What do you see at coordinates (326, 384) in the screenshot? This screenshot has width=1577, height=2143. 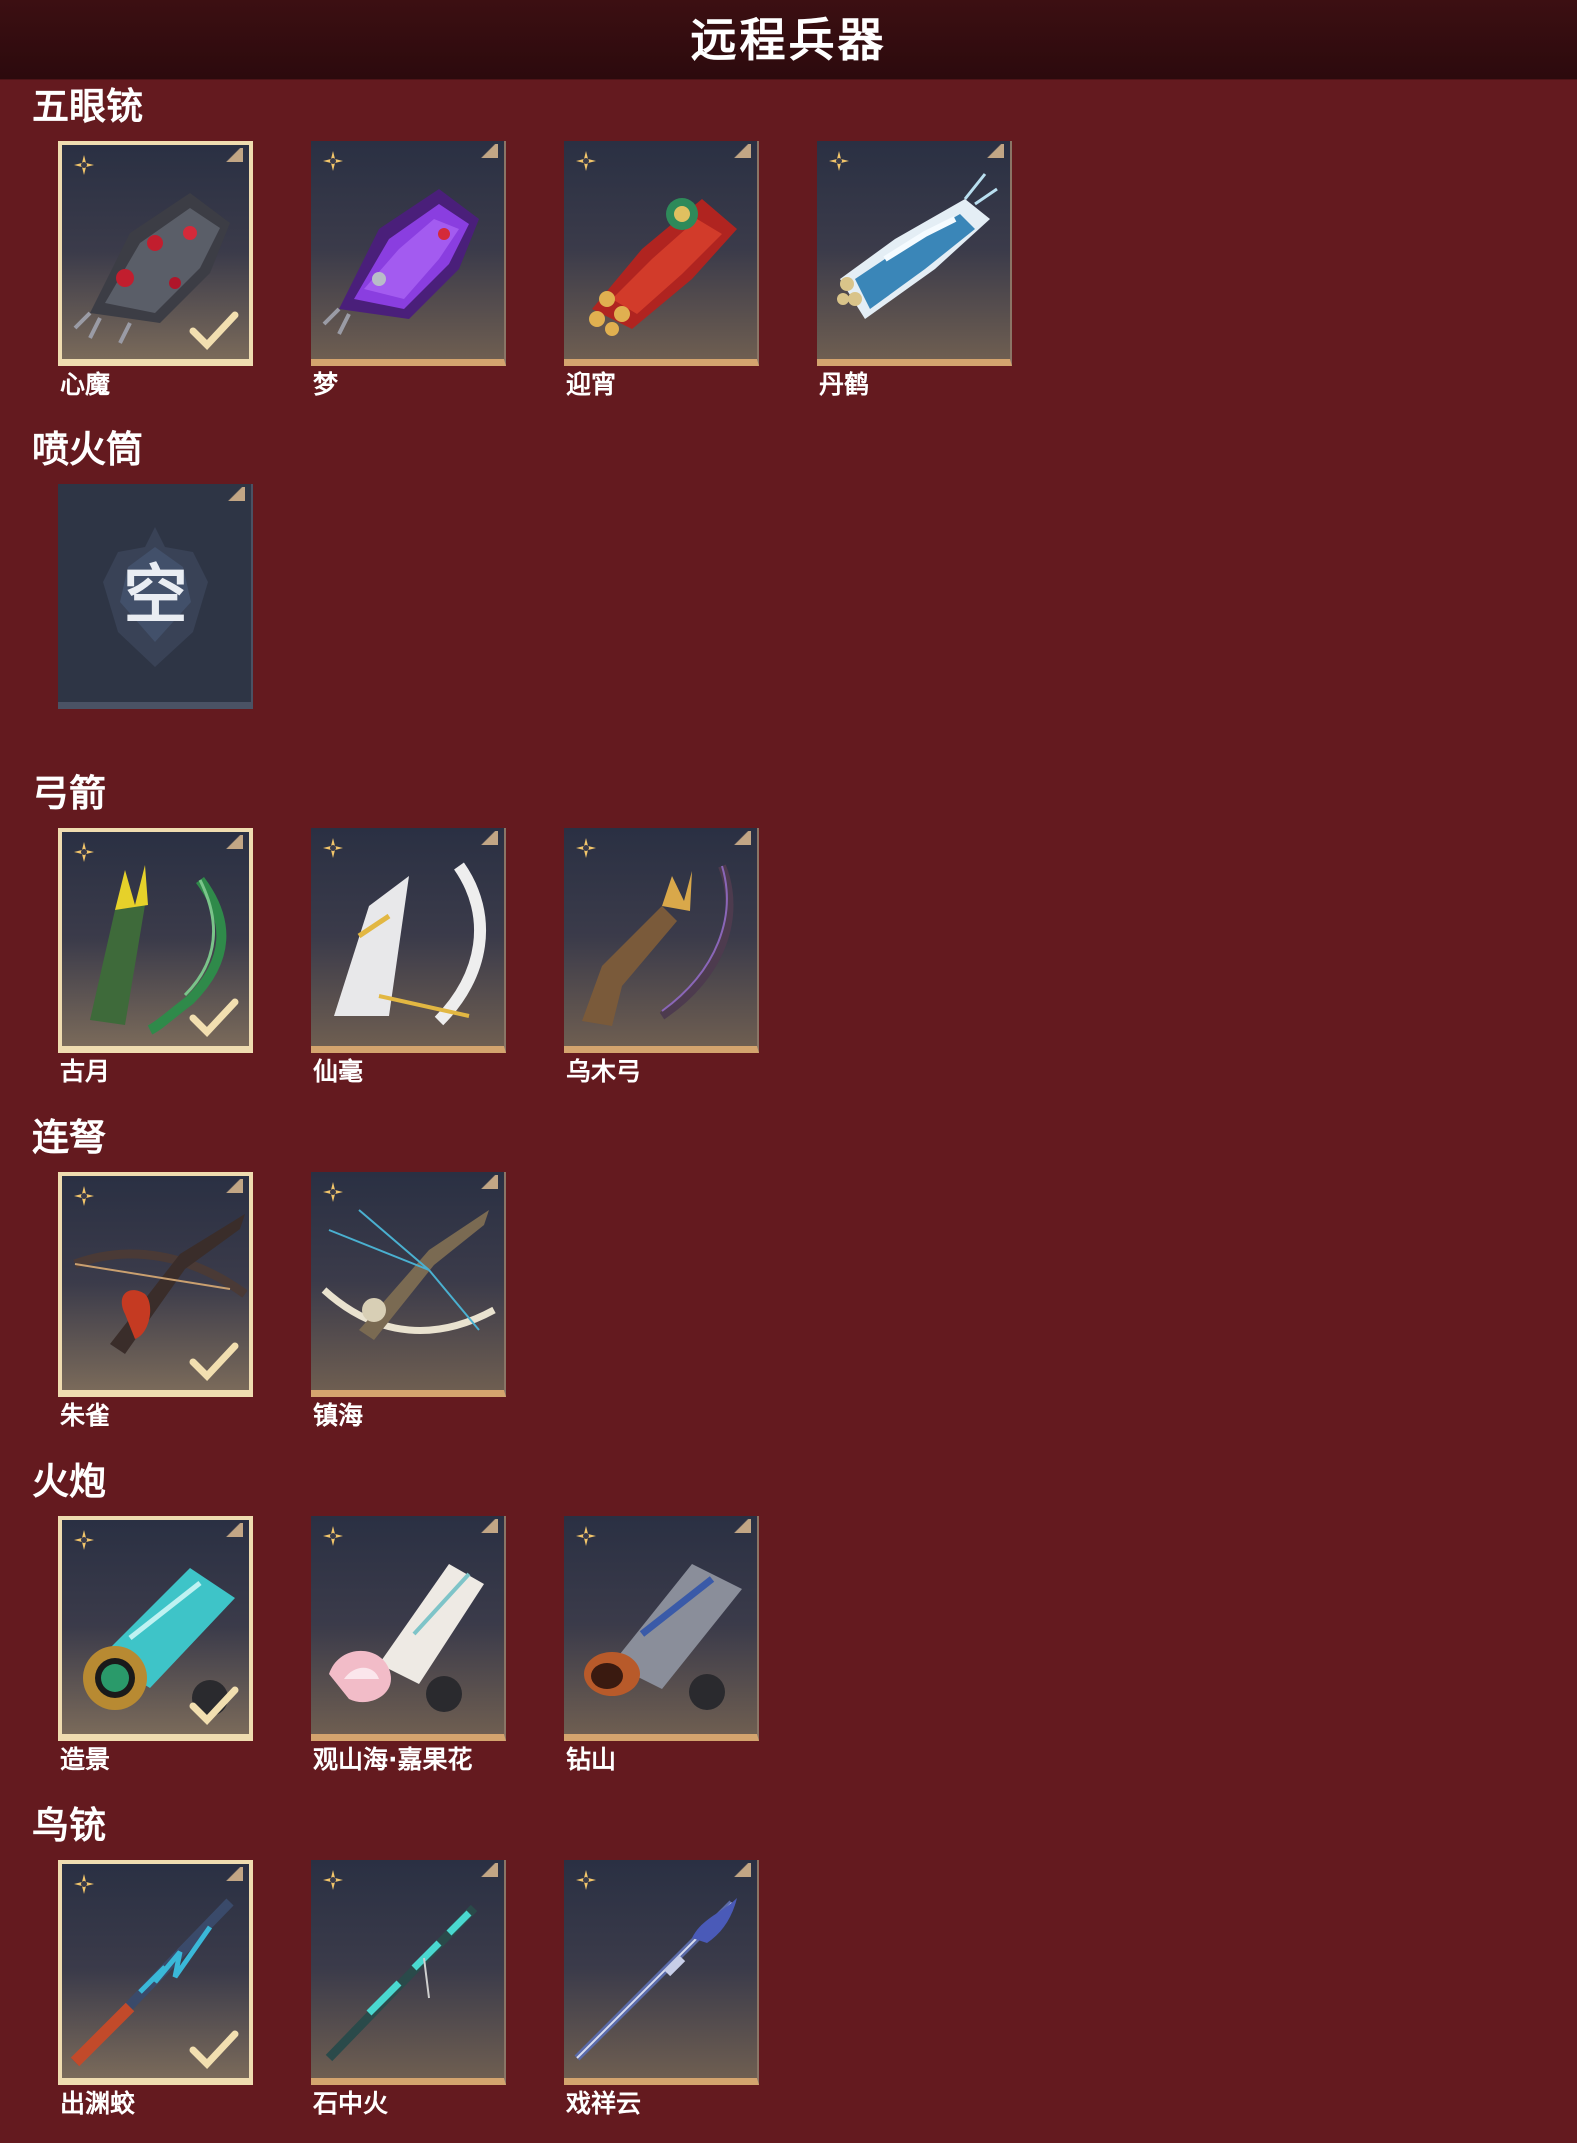 I see `weapon-name: 梦` at bounding box center [326, 384].